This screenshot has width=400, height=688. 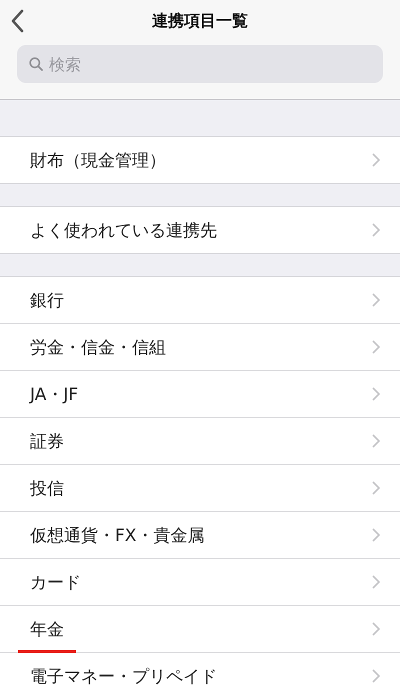 I want to click on item-label: 証券, so click(x=47, y=441).